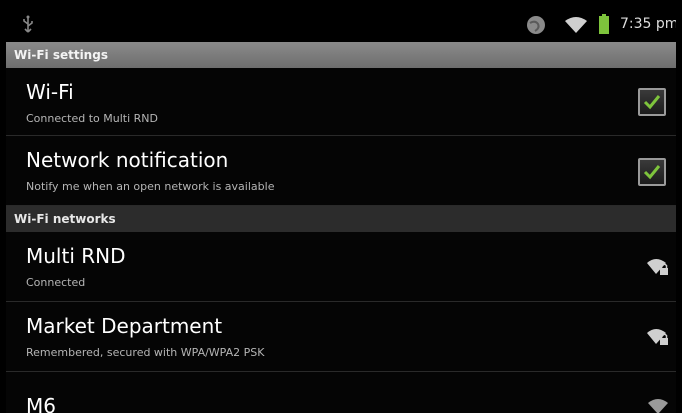 This screenshot has width=682, height=413. Describe the element at coordinates (648, 24) in the screenshot. I see `status-clock: 7:35 pm` at that location.